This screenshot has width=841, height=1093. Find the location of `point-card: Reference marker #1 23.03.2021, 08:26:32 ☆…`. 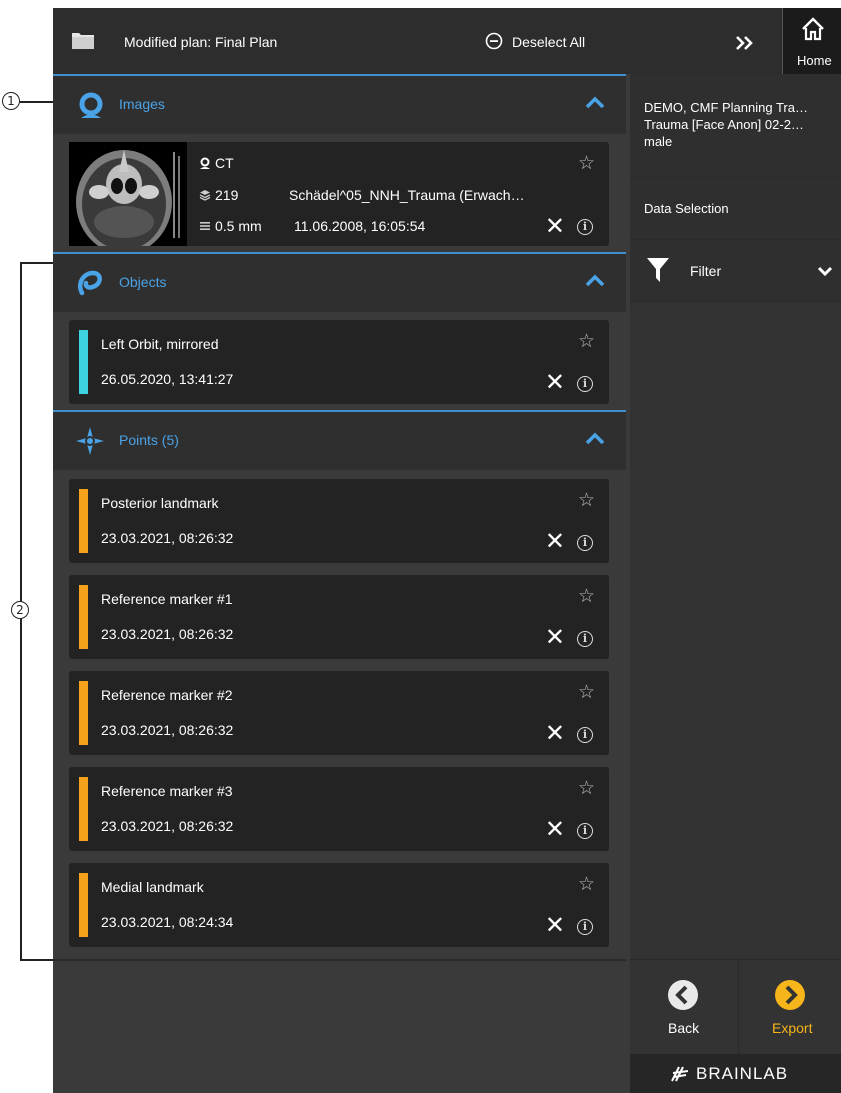

point-card: Reference marker #1 23.03.2021, 08:26:32 ☆… is located at coordinates (339, 617).